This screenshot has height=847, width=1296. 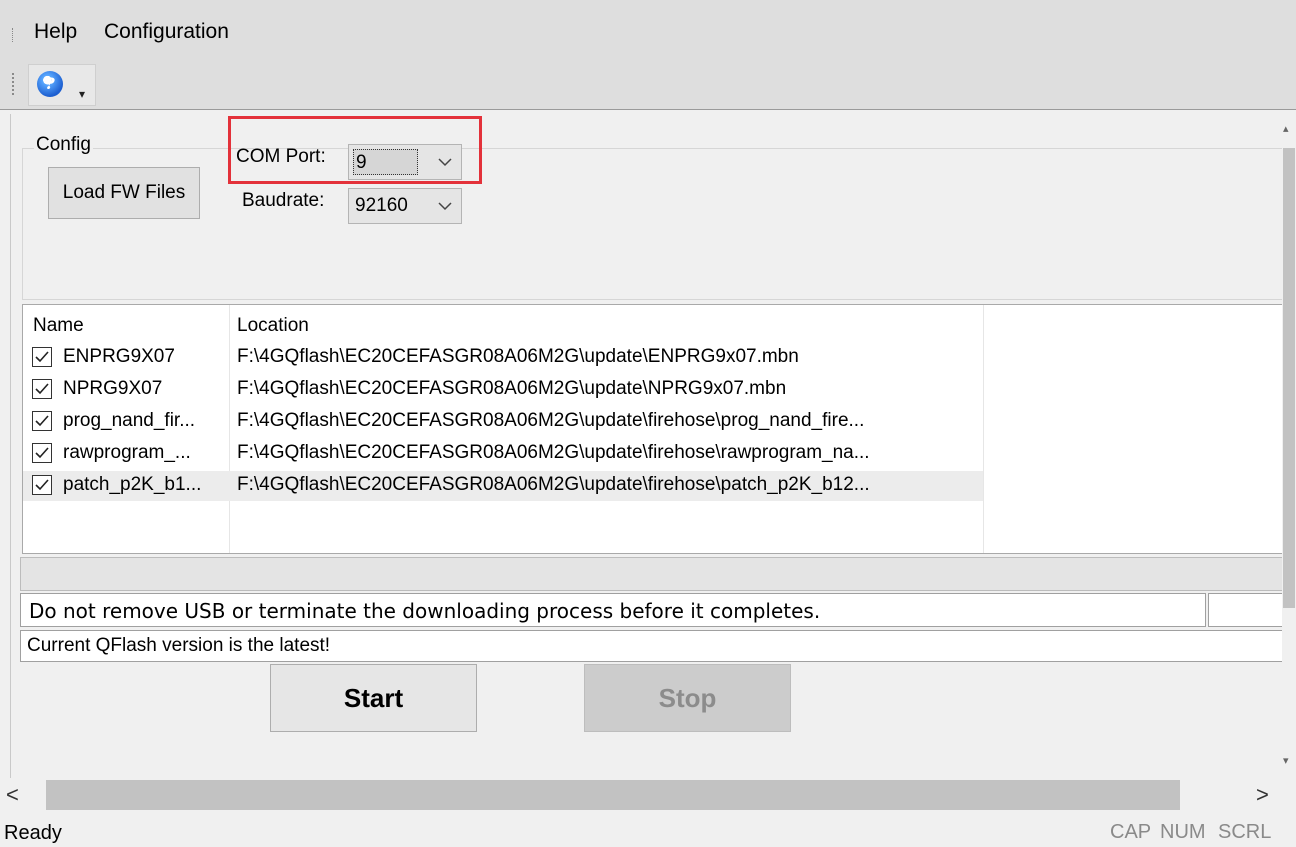 What do you see at coordinates (82, 94) in the screenshot?
I see `toolbar-dropdown-icon: ▾` at bounding box center [82, 94].